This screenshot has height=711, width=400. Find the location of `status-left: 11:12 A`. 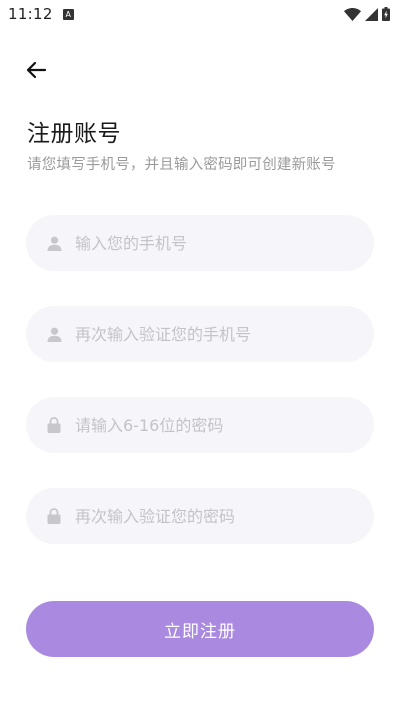

status-left: 11:12 A is located at coordinates (41, 14).